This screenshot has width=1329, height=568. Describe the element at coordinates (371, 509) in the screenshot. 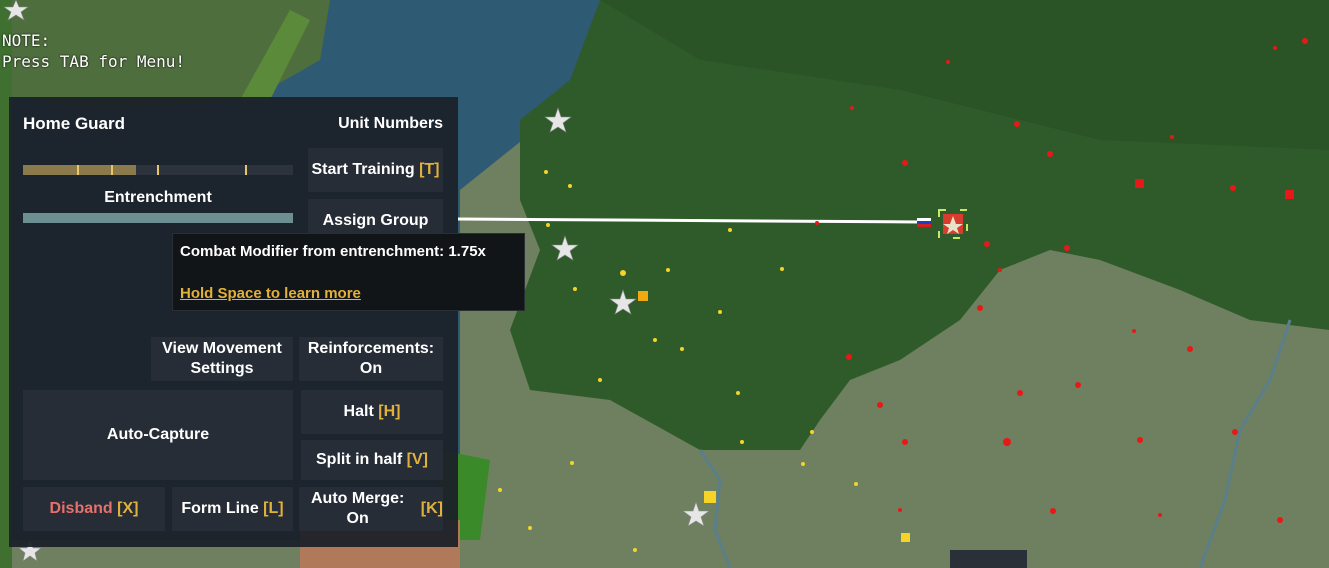

I see `auto-merge-toggle: Auto Merge: On [K]` at that location.